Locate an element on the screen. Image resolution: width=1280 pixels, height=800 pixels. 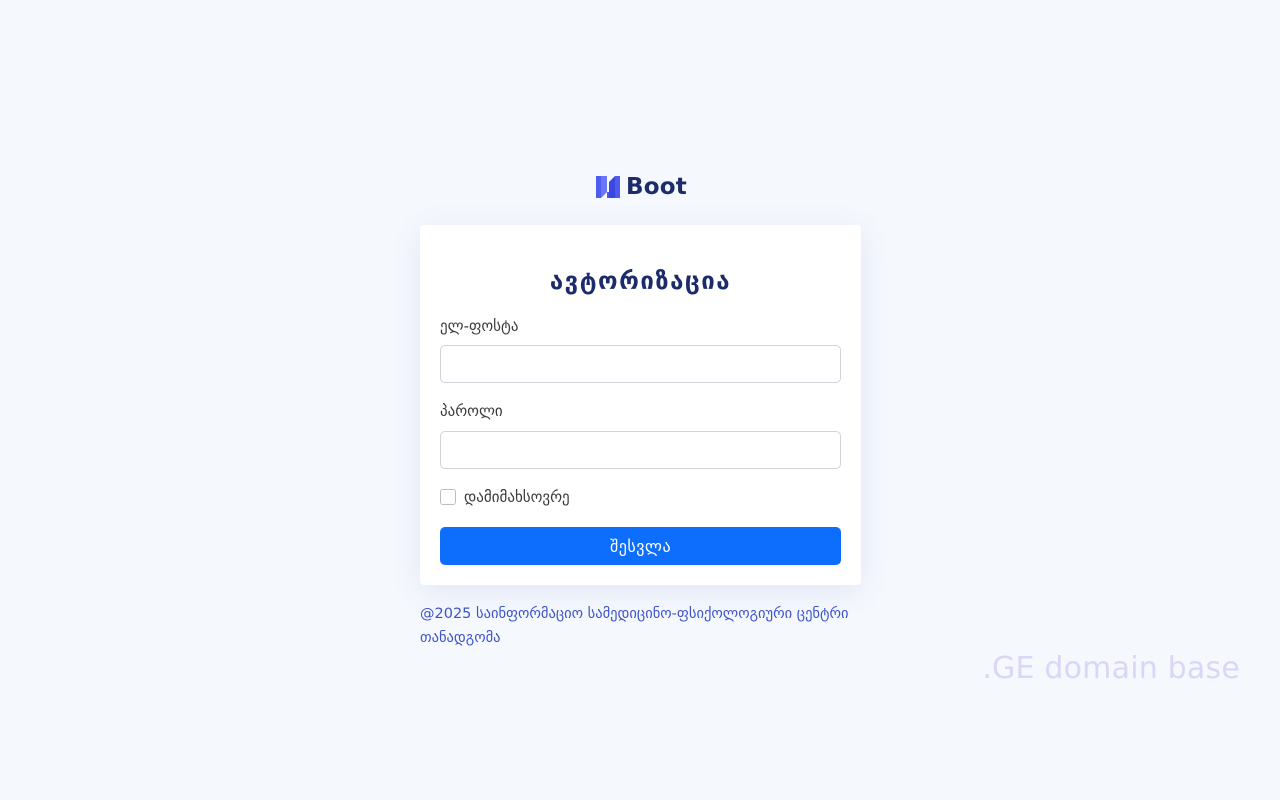
boot-logo-icon is located at coordinates (608, 187).